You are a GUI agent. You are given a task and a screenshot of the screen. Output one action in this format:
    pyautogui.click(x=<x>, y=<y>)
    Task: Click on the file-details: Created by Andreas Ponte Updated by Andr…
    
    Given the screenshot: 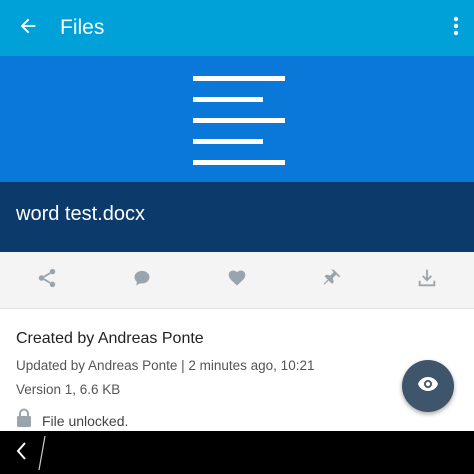 What is the action you would take?
    pyautogui.click(x=236, y=368)
    